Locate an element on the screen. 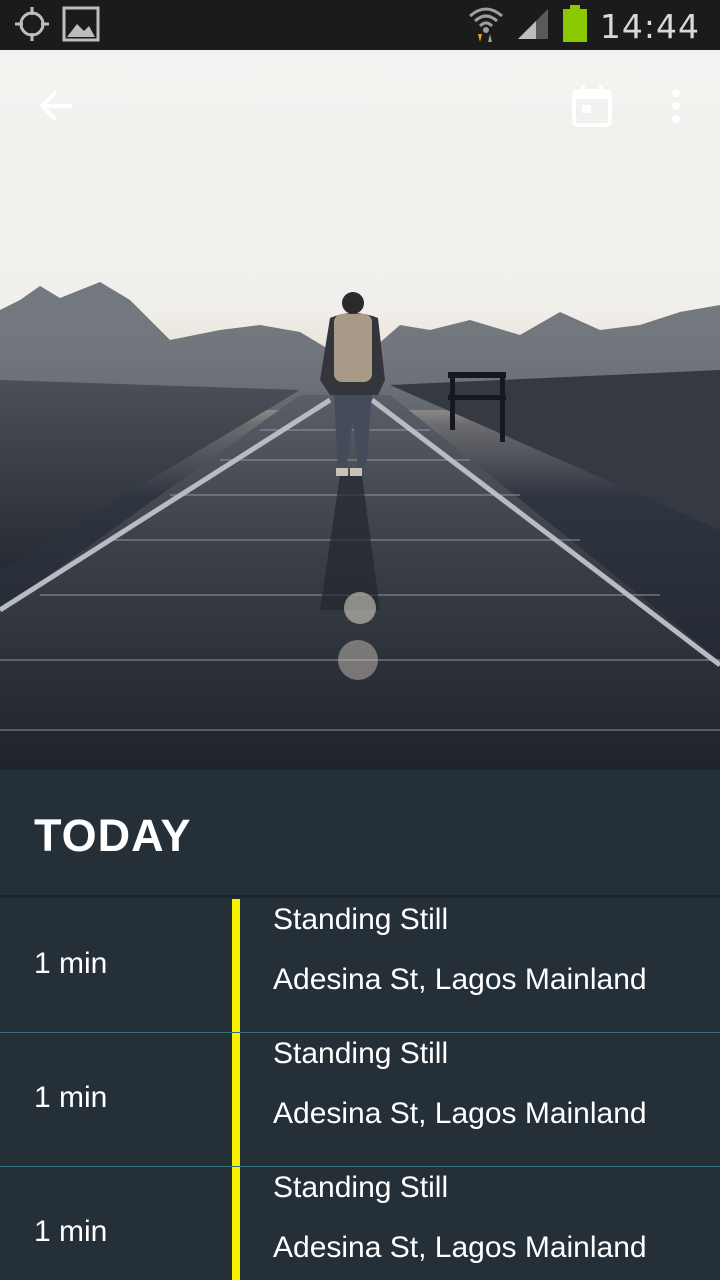 Image resolution: width=720 pixels, height=1280 pixels. section-divider is located at coordinates (360, 896).